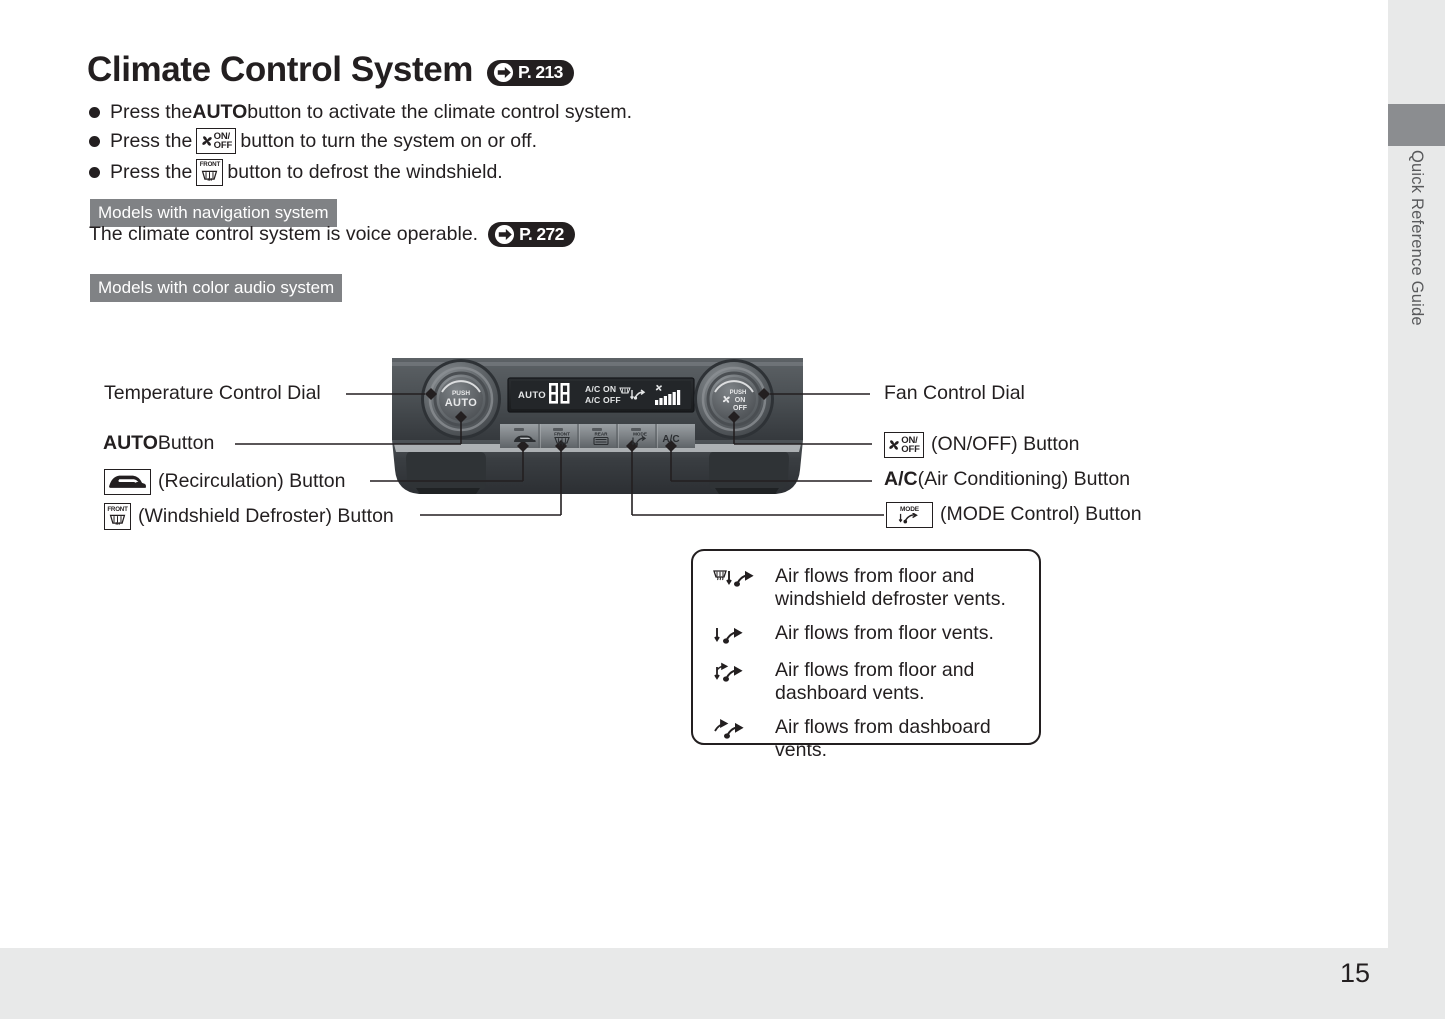 This screenshot has width=1445, height=1019. I want to click on callout-auto-button: AUTO Button, so click(159, 443).